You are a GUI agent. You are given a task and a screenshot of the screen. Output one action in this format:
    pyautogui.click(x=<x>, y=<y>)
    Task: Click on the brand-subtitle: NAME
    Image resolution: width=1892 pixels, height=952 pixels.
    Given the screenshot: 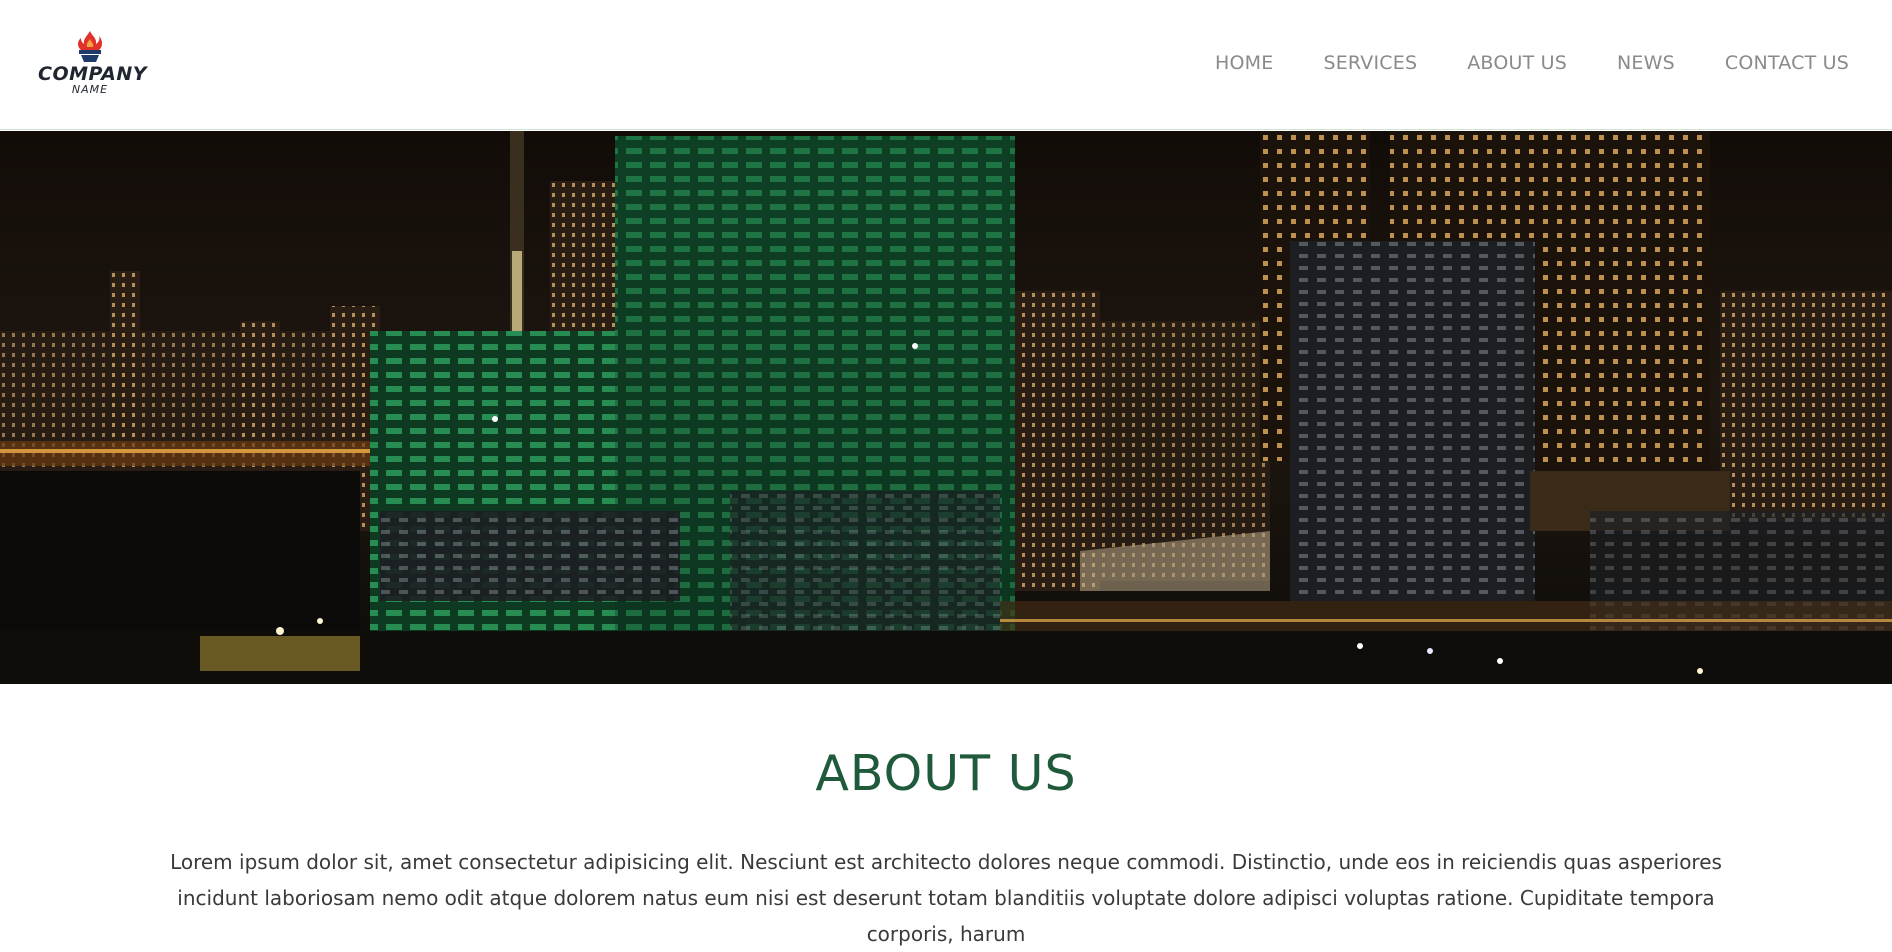 What is the action you would take?
    pyautogui.click(x=90, y=89)
    